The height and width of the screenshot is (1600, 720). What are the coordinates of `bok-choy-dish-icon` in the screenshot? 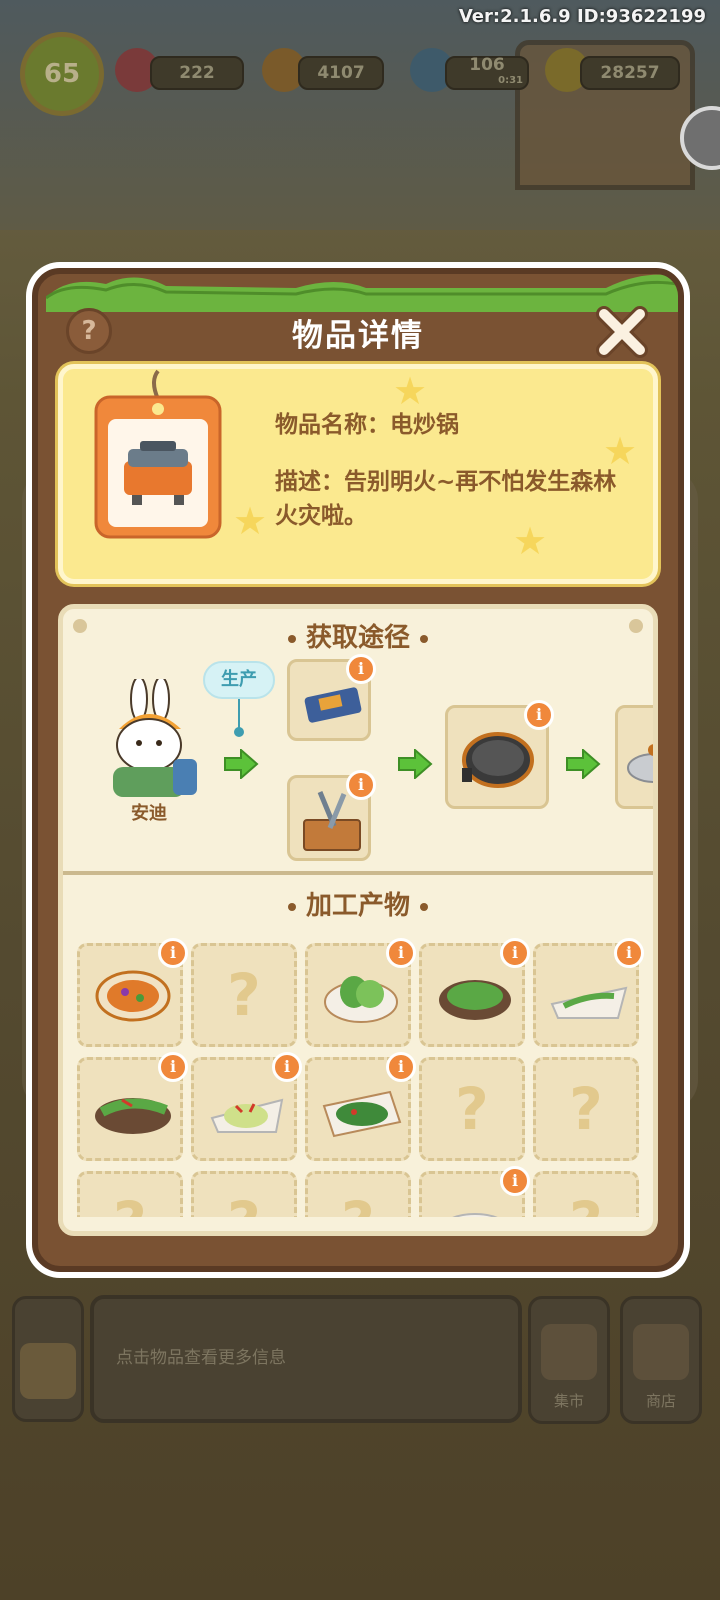 It's located at (361, 999).